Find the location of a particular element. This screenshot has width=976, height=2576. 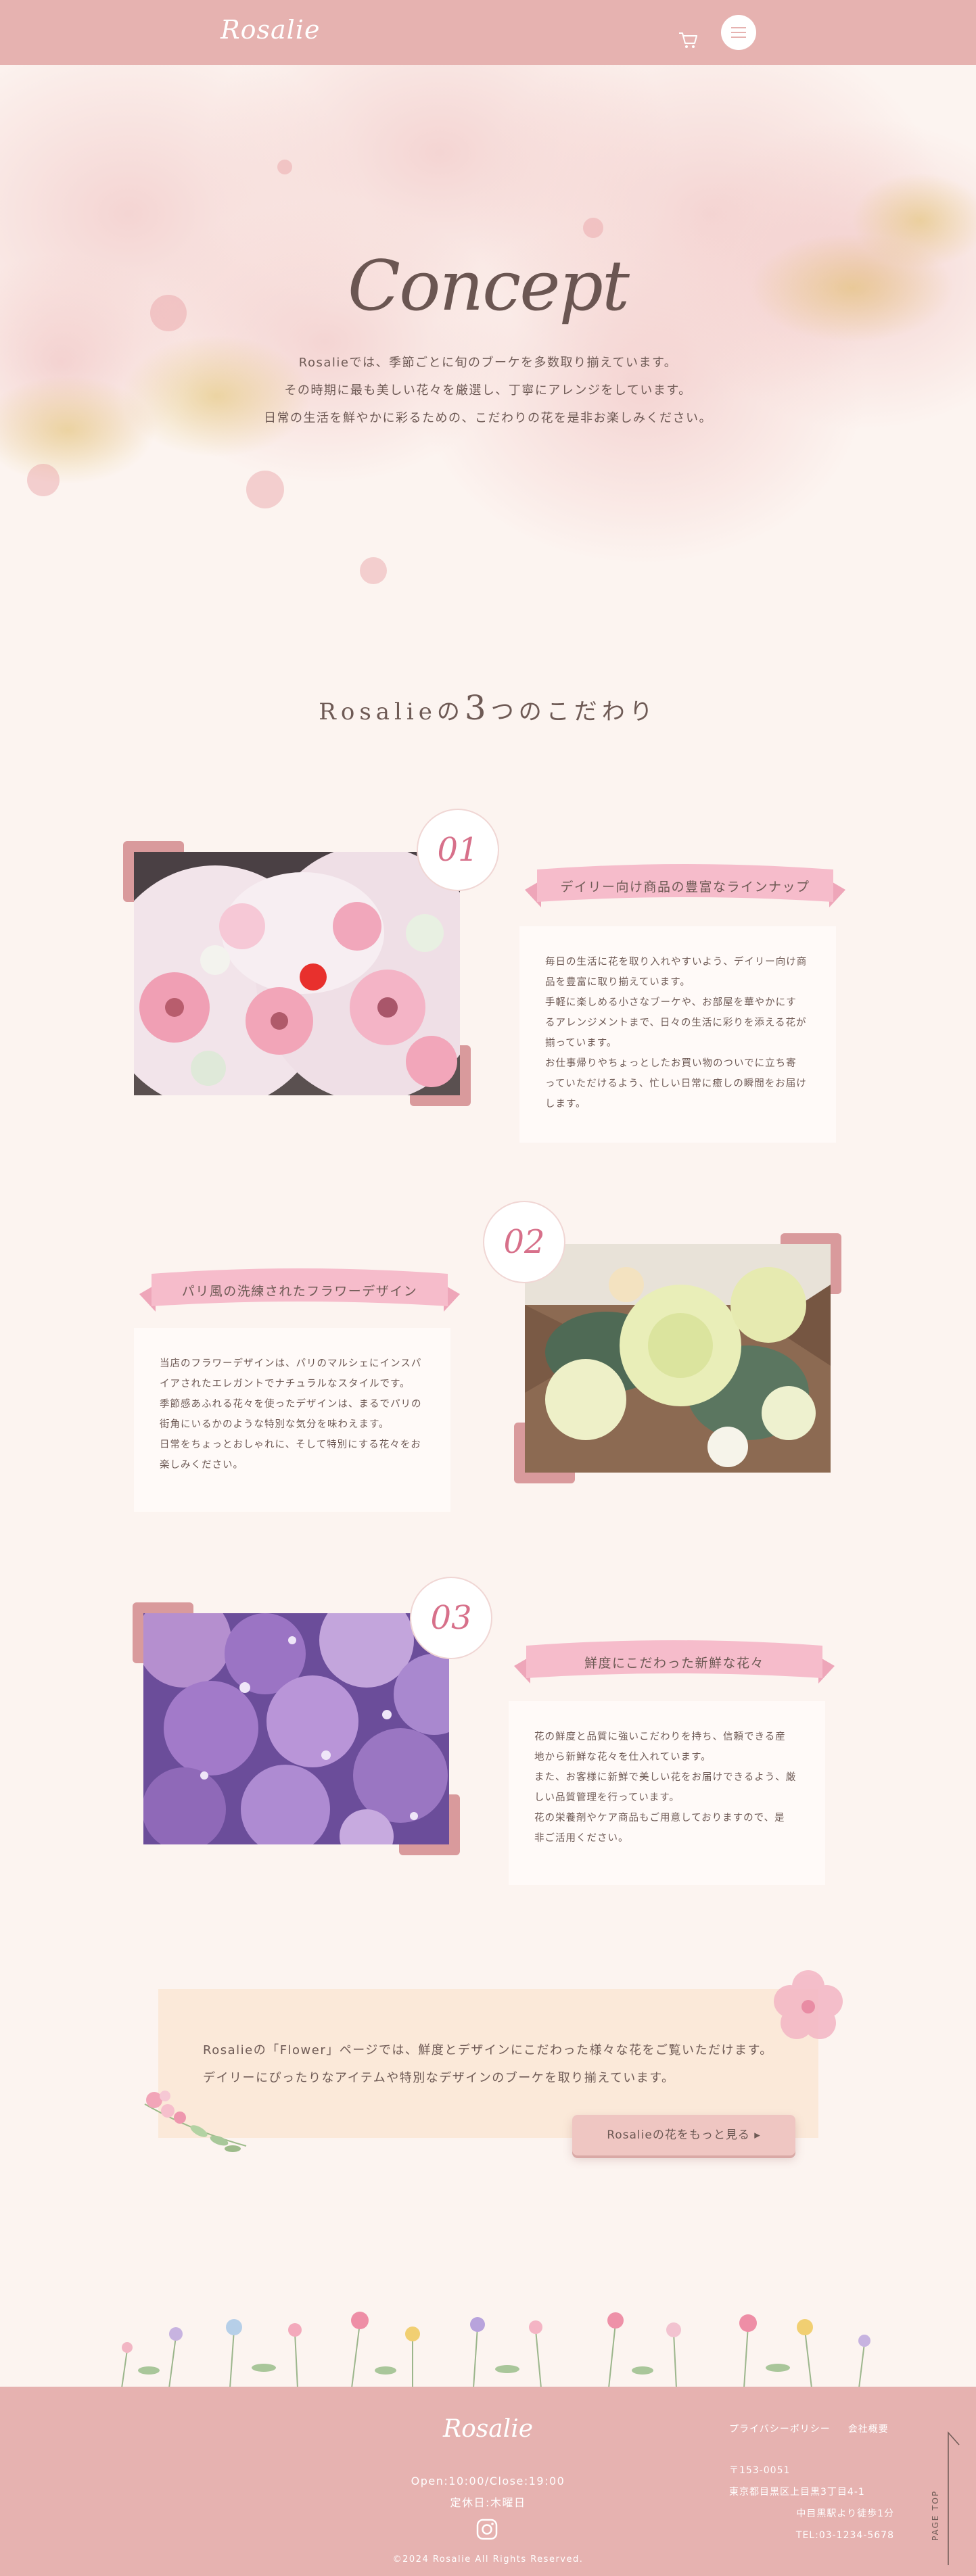

cream-rose-bouquet-photo is located at coordinates (678, 1358).